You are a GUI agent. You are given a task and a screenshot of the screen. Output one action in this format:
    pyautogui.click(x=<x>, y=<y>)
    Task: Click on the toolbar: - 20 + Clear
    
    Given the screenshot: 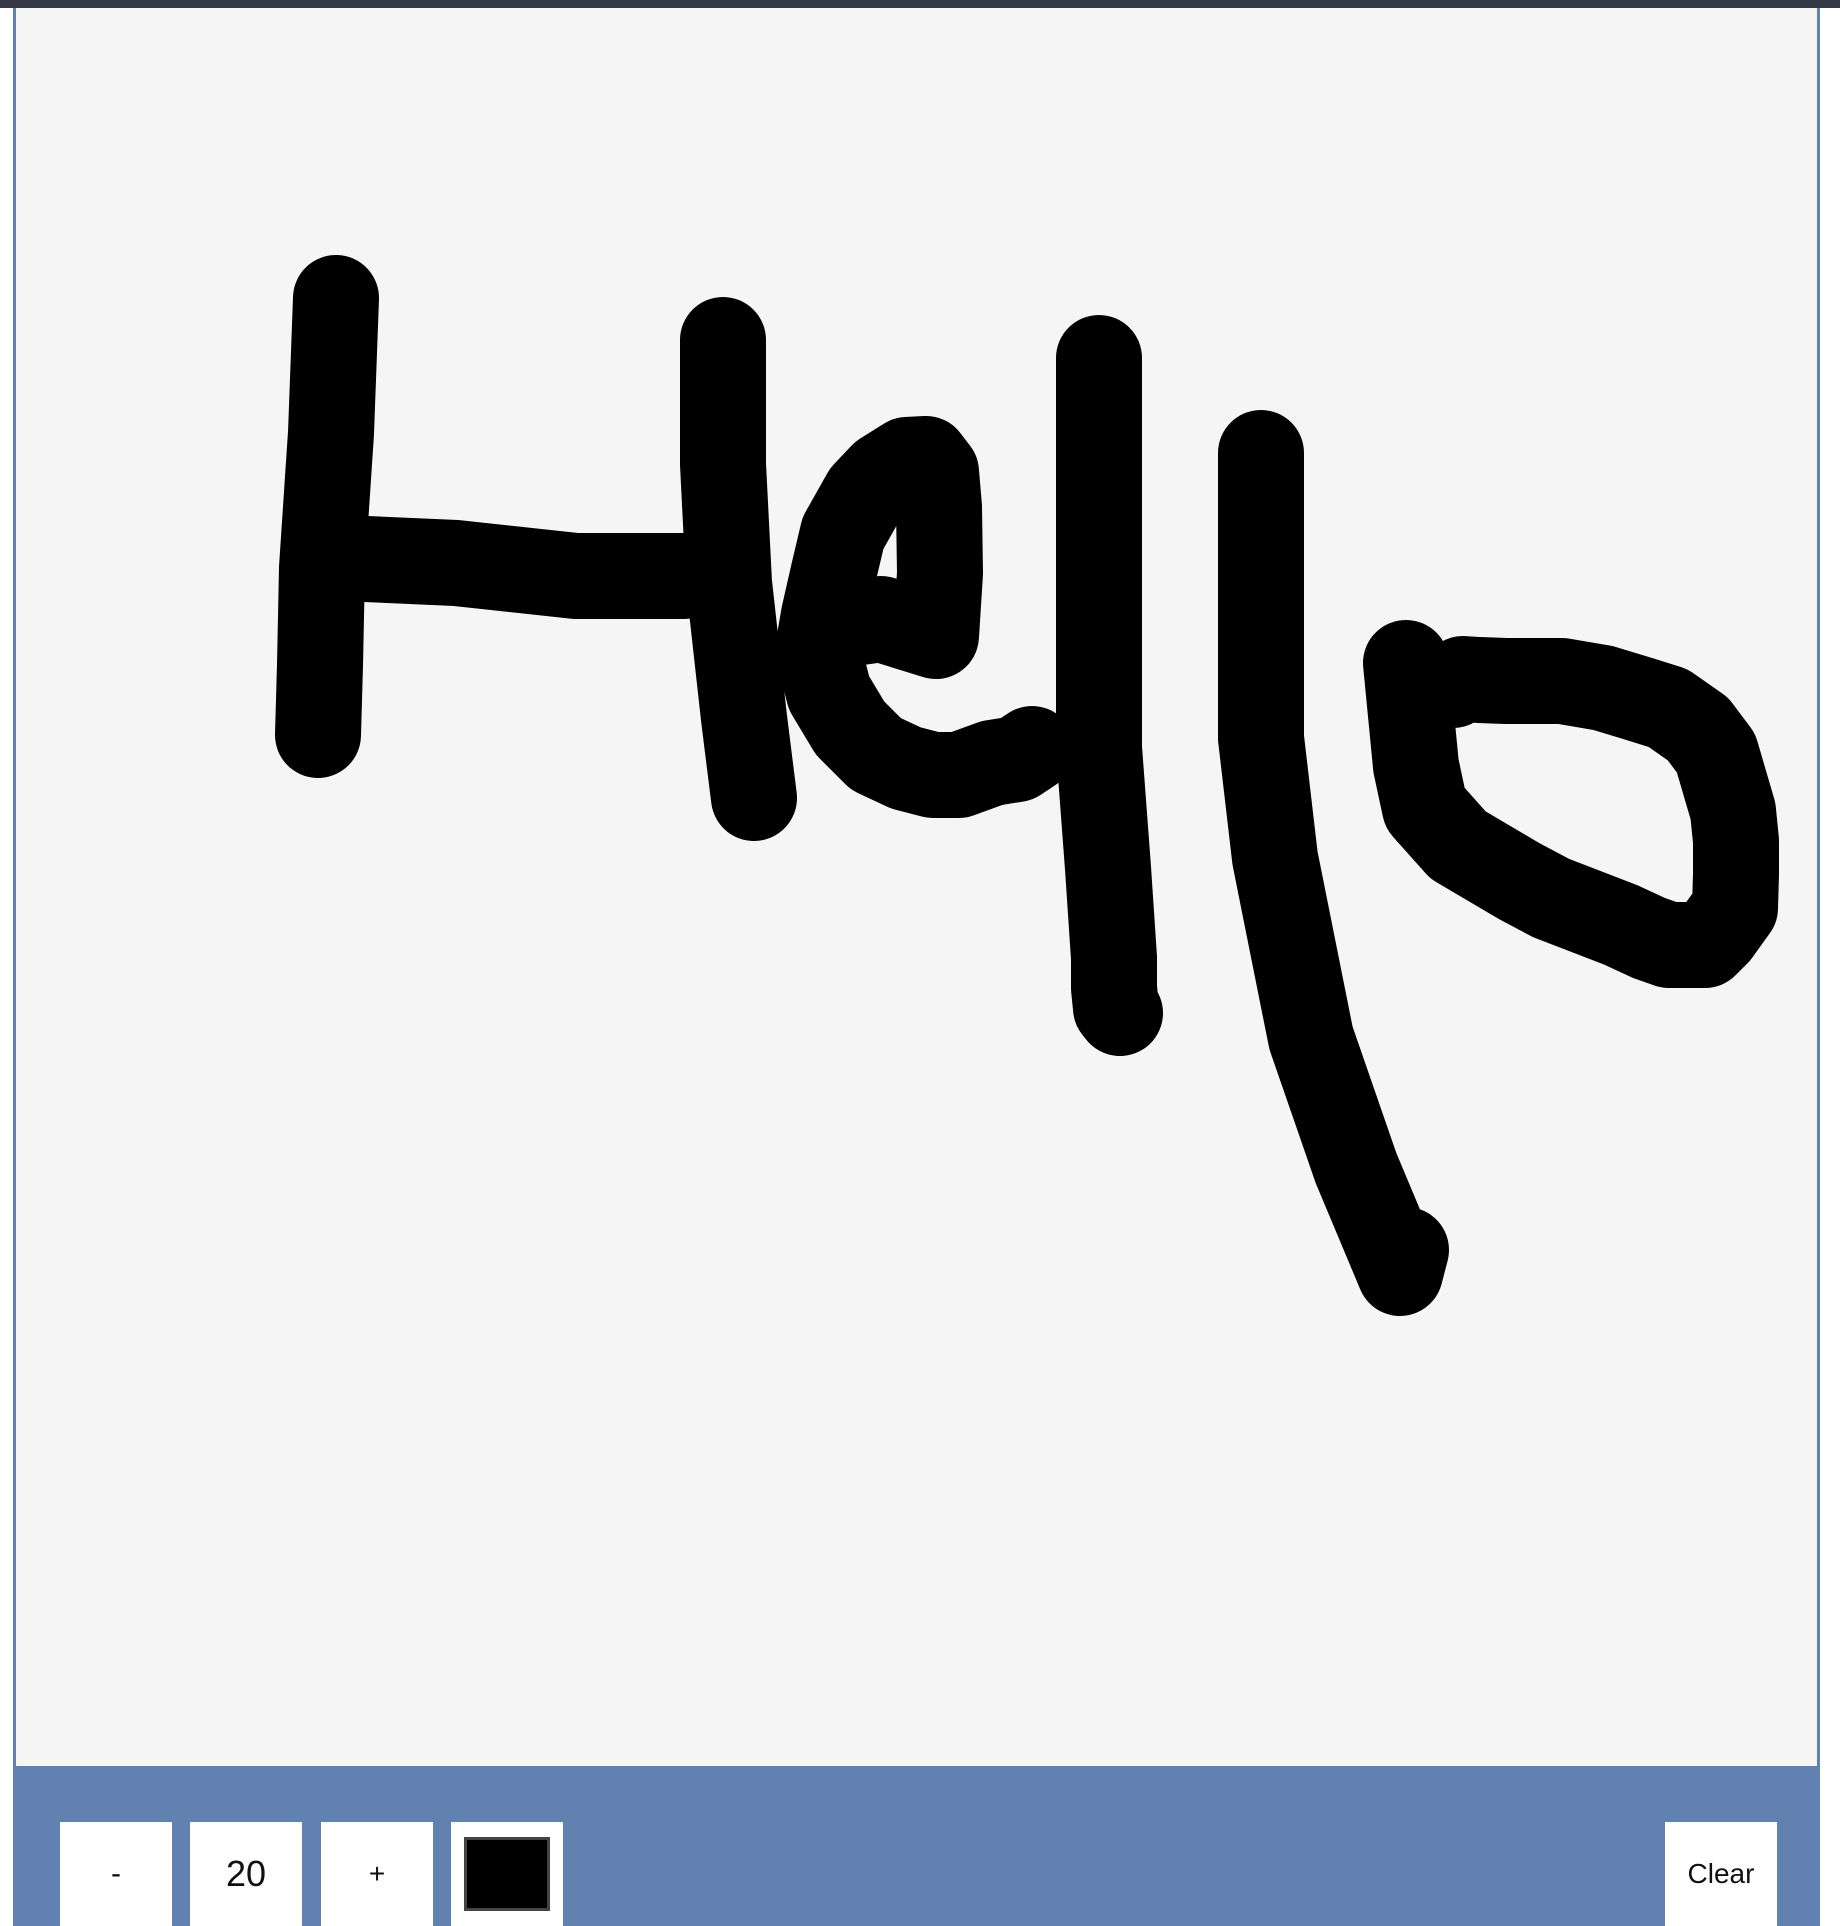 What is the action you would take?
    pyautogui.click(x=916, y=1846)
    